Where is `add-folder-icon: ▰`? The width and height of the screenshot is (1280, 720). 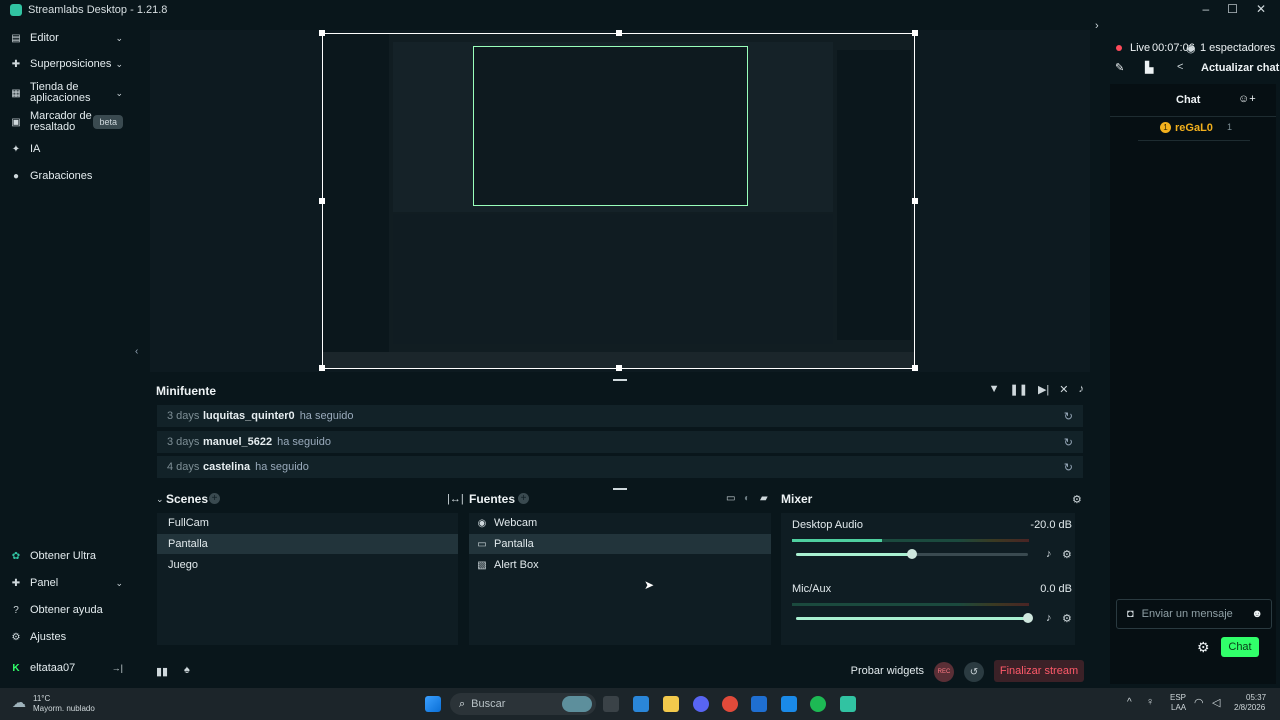
add-folder-icon: ▰ is located at coordinates (764, 498).